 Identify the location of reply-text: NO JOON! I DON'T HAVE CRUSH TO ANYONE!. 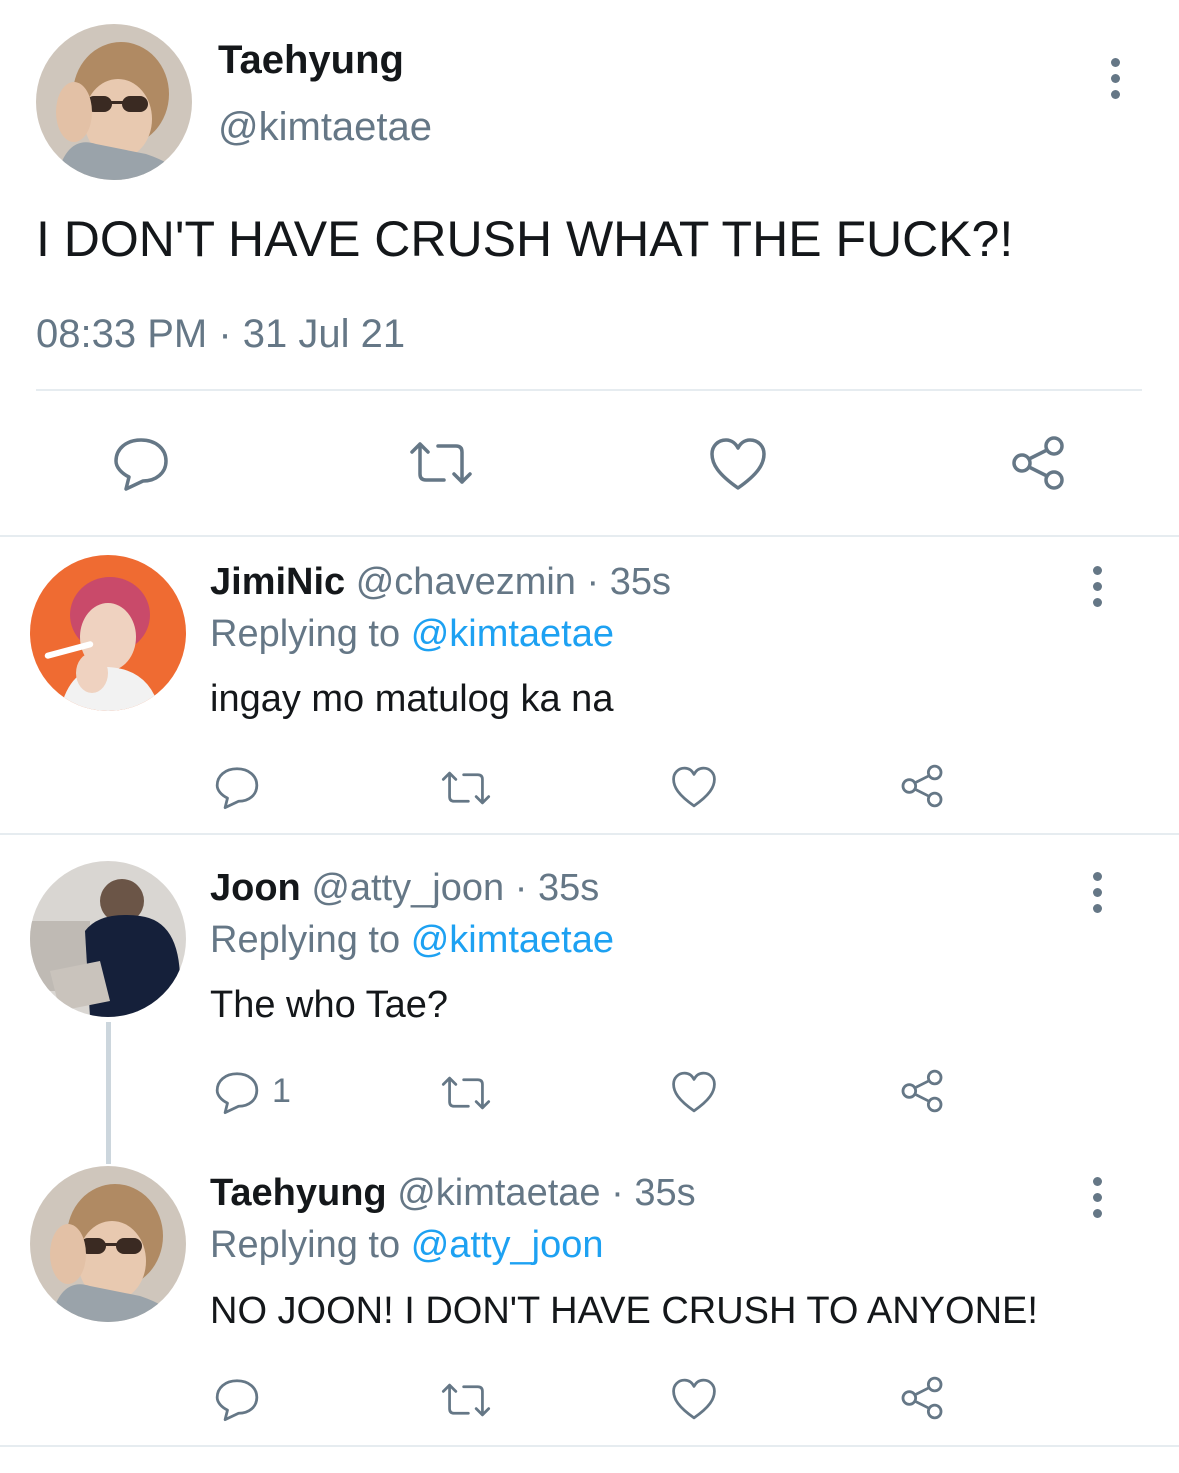
(624, 1311).